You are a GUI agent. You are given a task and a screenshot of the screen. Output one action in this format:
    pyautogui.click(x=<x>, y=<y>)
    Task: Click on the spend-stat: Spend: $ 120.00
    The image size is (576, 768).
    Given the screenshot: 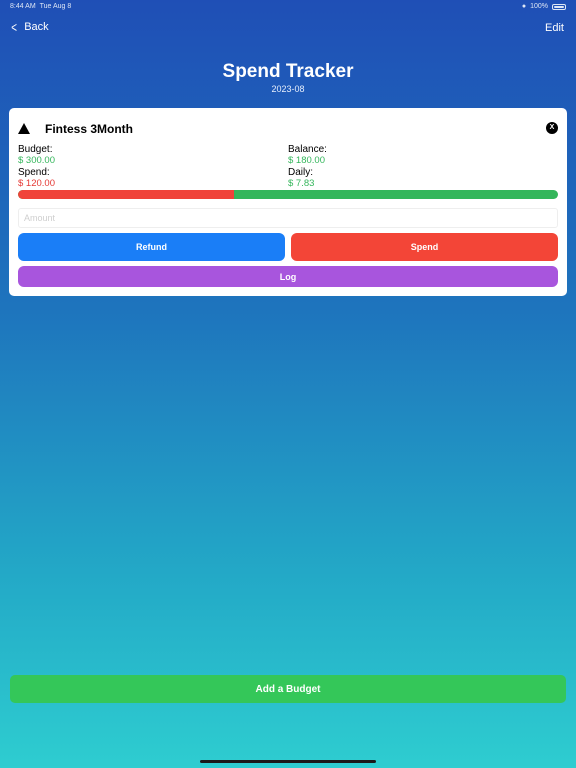 What is the action you would take?
    pyautogui.click(x=36, y=178)
    